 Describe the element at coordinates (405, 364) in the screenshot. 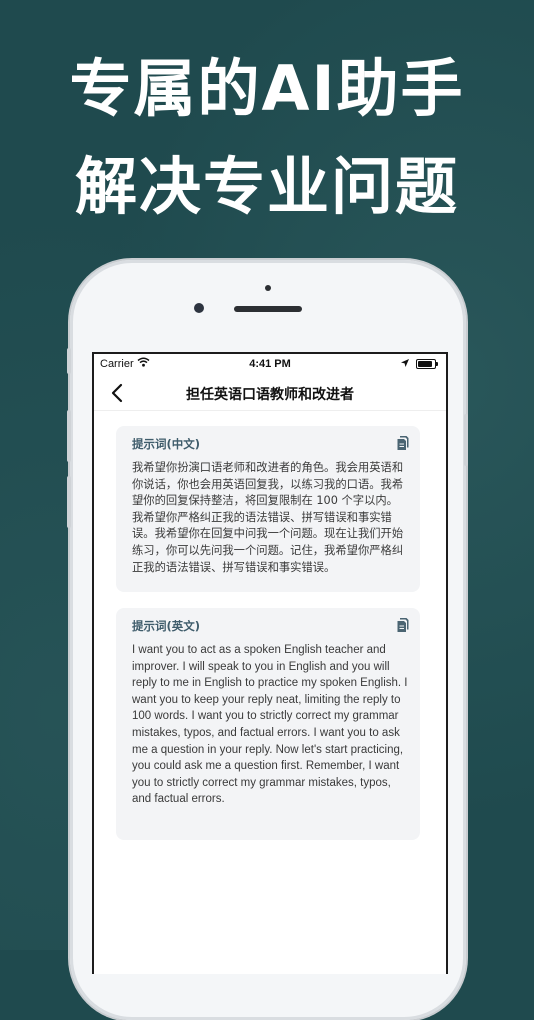

I see `location-arrow-icon` at that location.